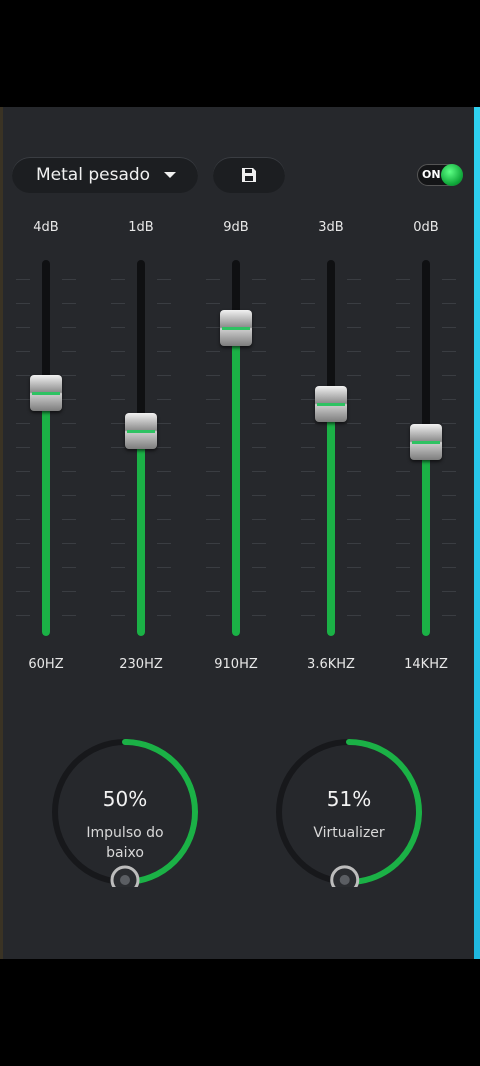 This screenshot has height=1066, width=480. Describe the element at coordinates (431, 174) in the screenshot. I see `toggle-label: ON` at that location.